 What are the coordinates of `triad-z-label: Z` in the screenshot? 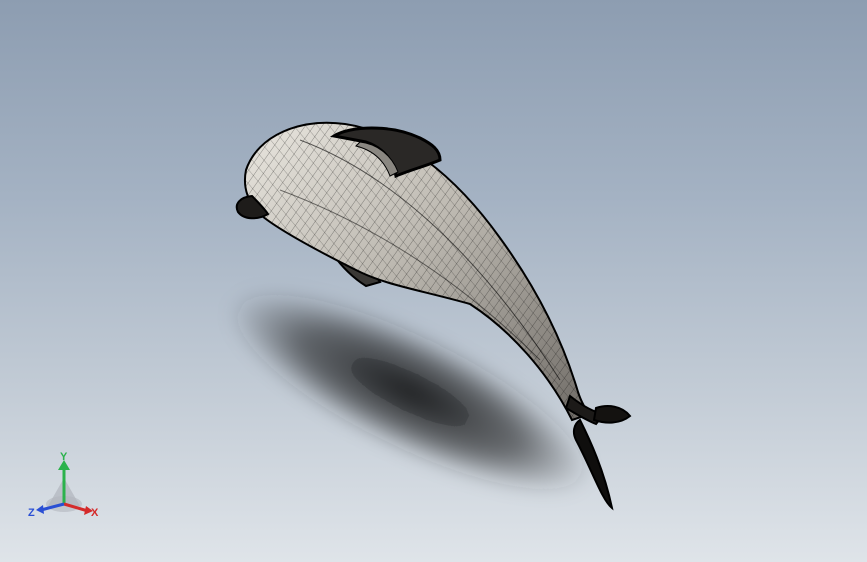 It's located at (31, 513).